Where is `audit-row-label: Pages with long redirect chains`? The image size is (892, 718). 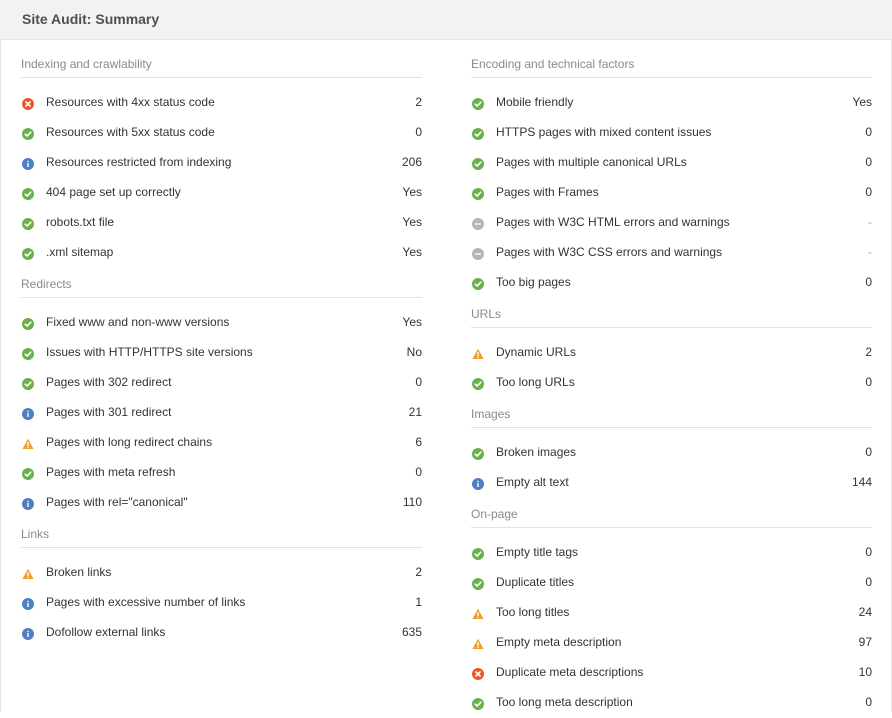
audit-row-label: Pages with long redirect chains is located at coordinates (129, 442).